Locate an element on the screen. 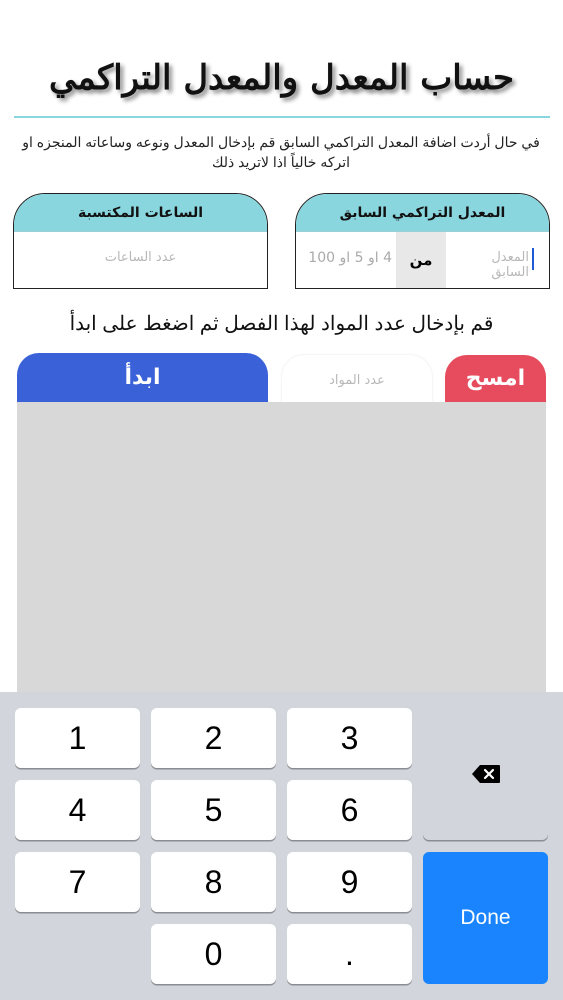  previous-gpa-input: المعدل السابق is located at coordinates (497, 260).